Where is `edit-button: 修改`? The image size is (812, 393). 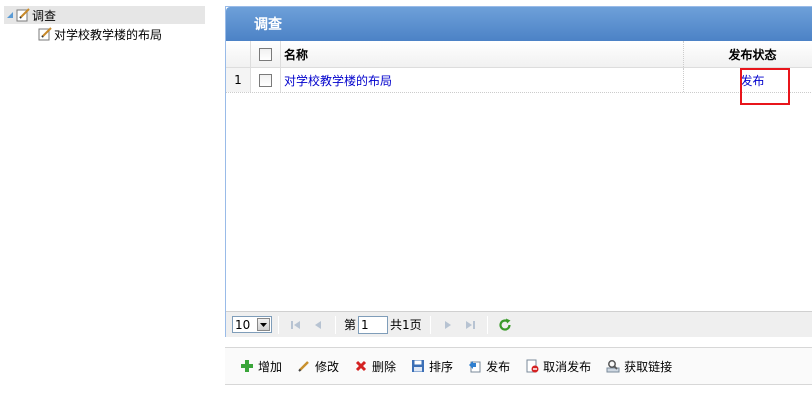 edit-button: 修改 is located at coordinates (317, 366).